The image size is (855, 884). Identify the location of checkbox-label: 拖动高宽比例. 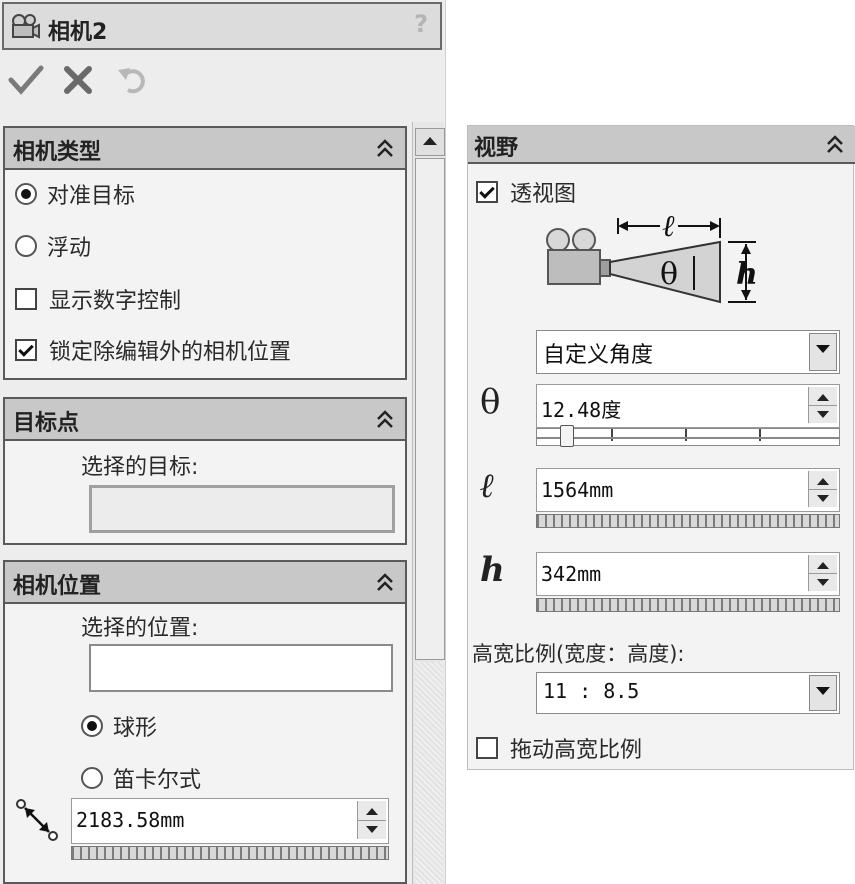
(576, 750).